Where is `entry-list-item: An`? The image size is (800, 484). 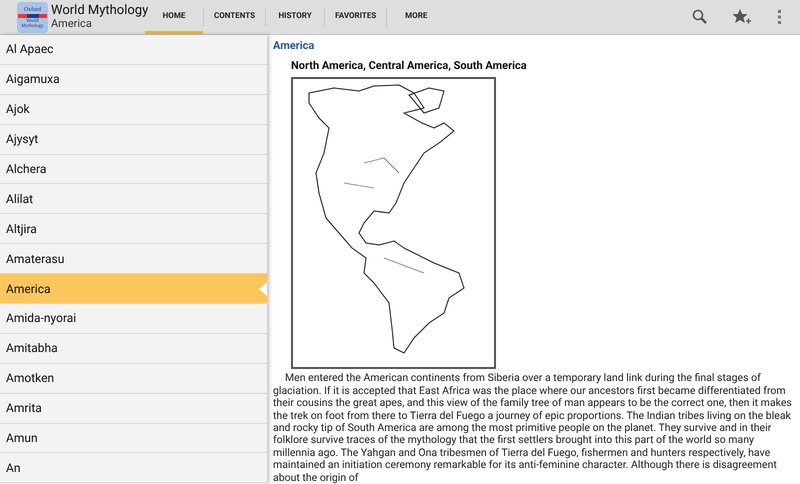
entry-list-item: An is located at coordinates (133, 468).